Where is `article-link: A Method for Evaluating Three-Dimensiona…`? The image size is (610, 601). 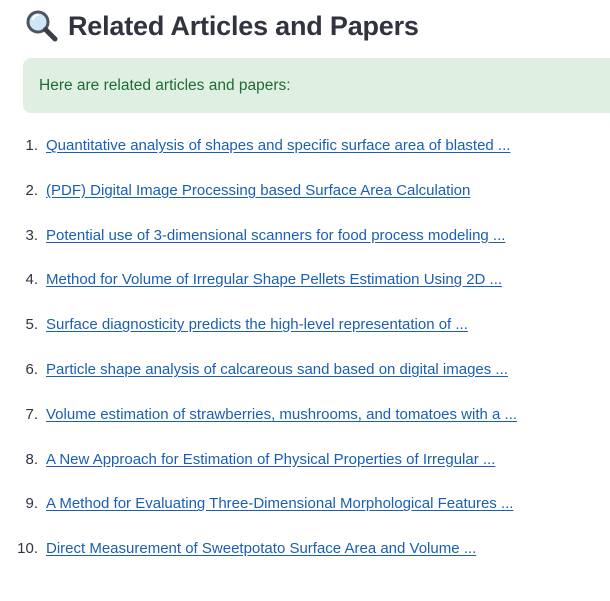 article-link: A Method for Evaluating Three-Dimensiona… is located at coordinates (279, 504).